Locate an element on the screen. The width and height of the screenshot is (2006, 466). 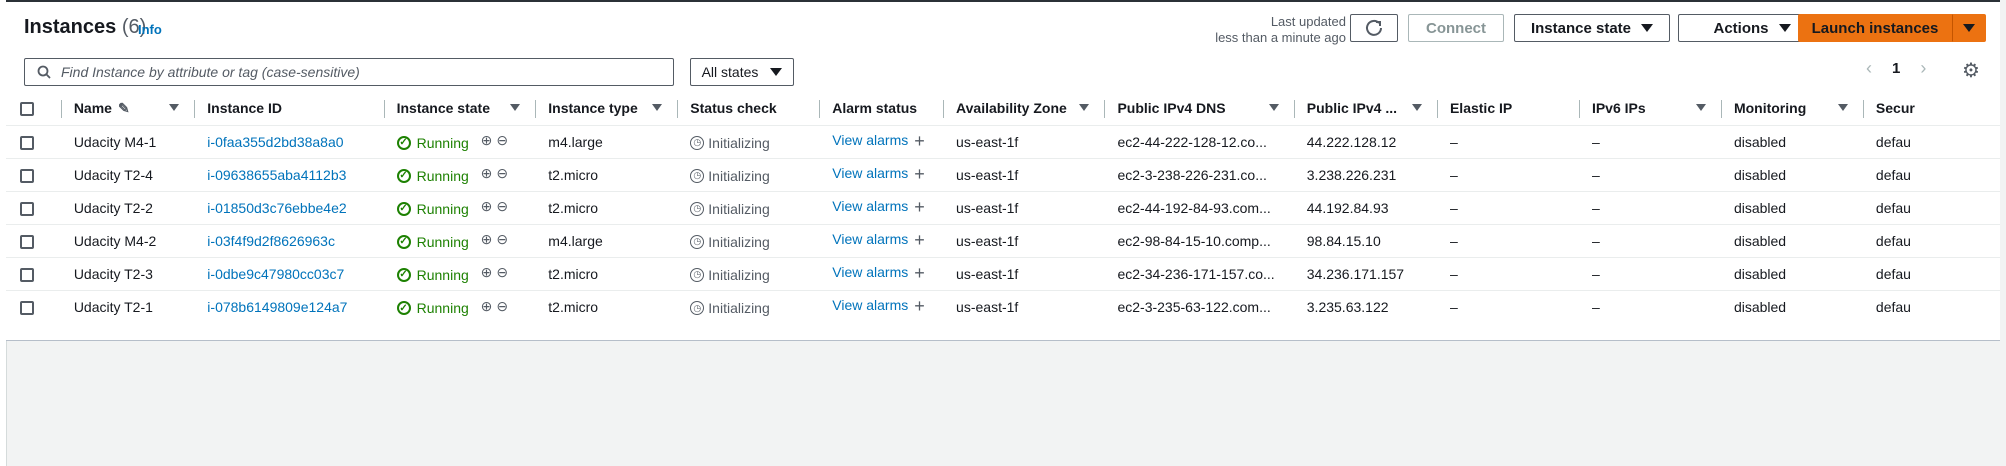
instance-id-link: i-0dbe9c47980cc03c7 is located at coordinates (275, 274).